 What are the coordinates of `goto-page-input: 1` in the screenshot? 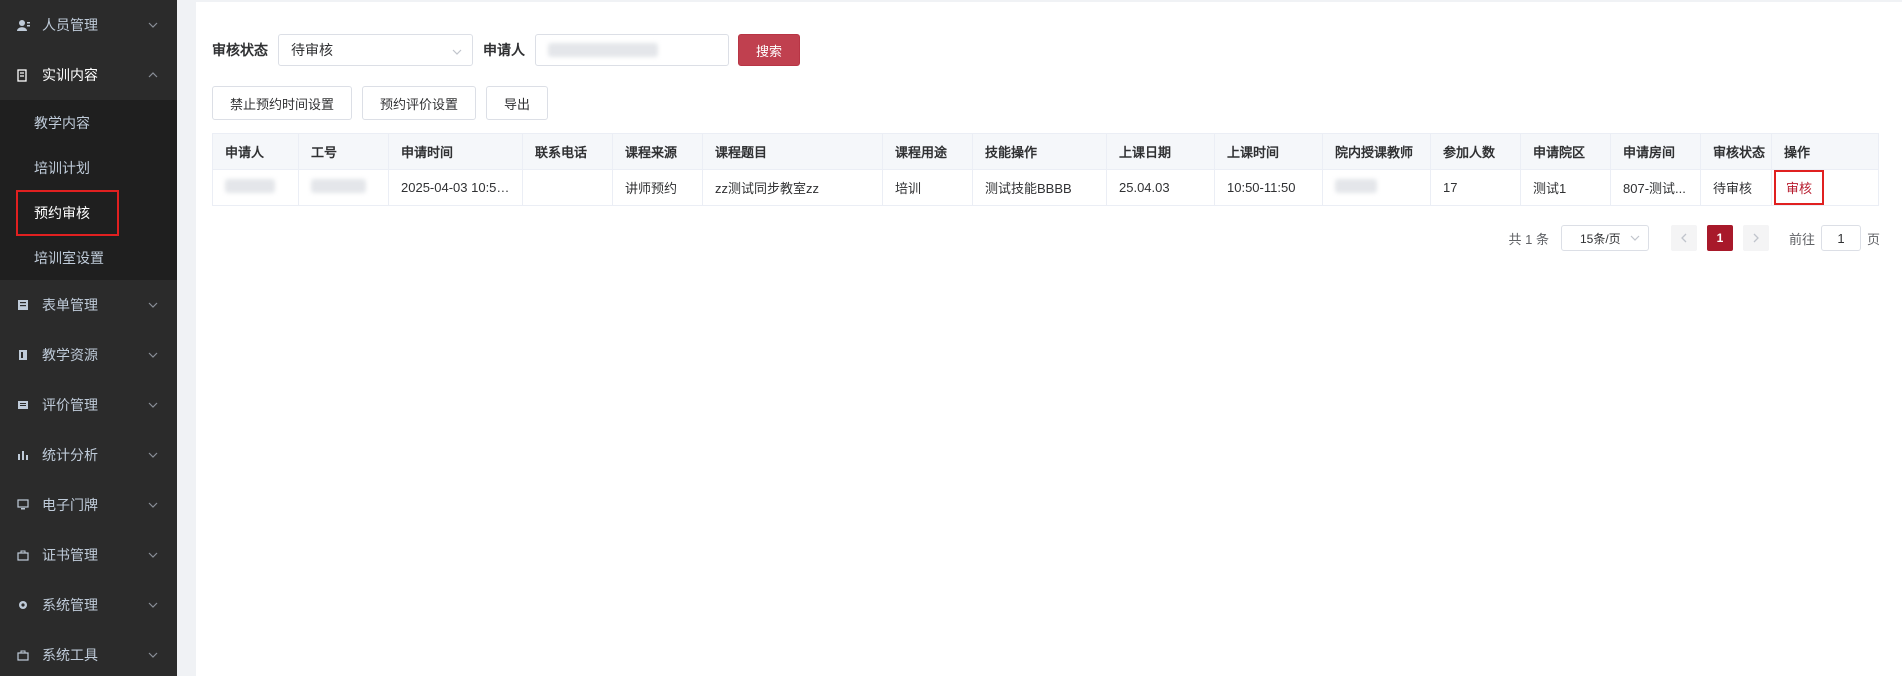 It's located at (1840, 238).